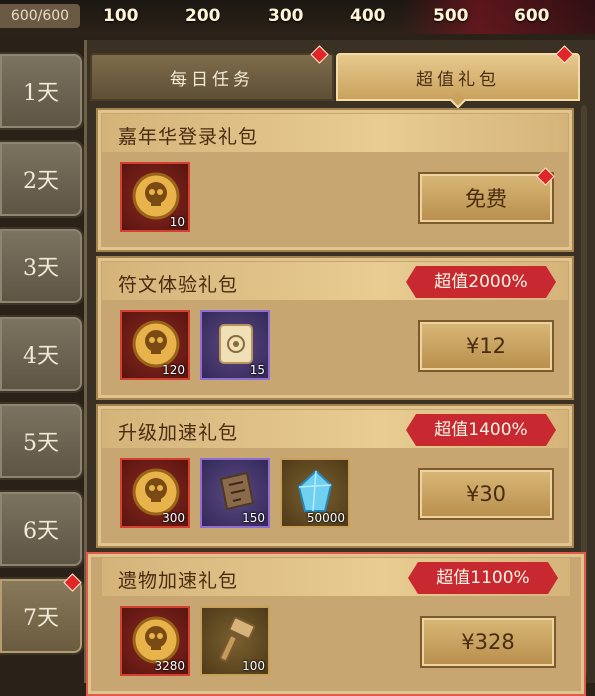 This screenshot has width=595, height=696. Describe the element at coordinates (178, 285) in the screenshot. I see `package-title: 符文体验礼包` at that location.